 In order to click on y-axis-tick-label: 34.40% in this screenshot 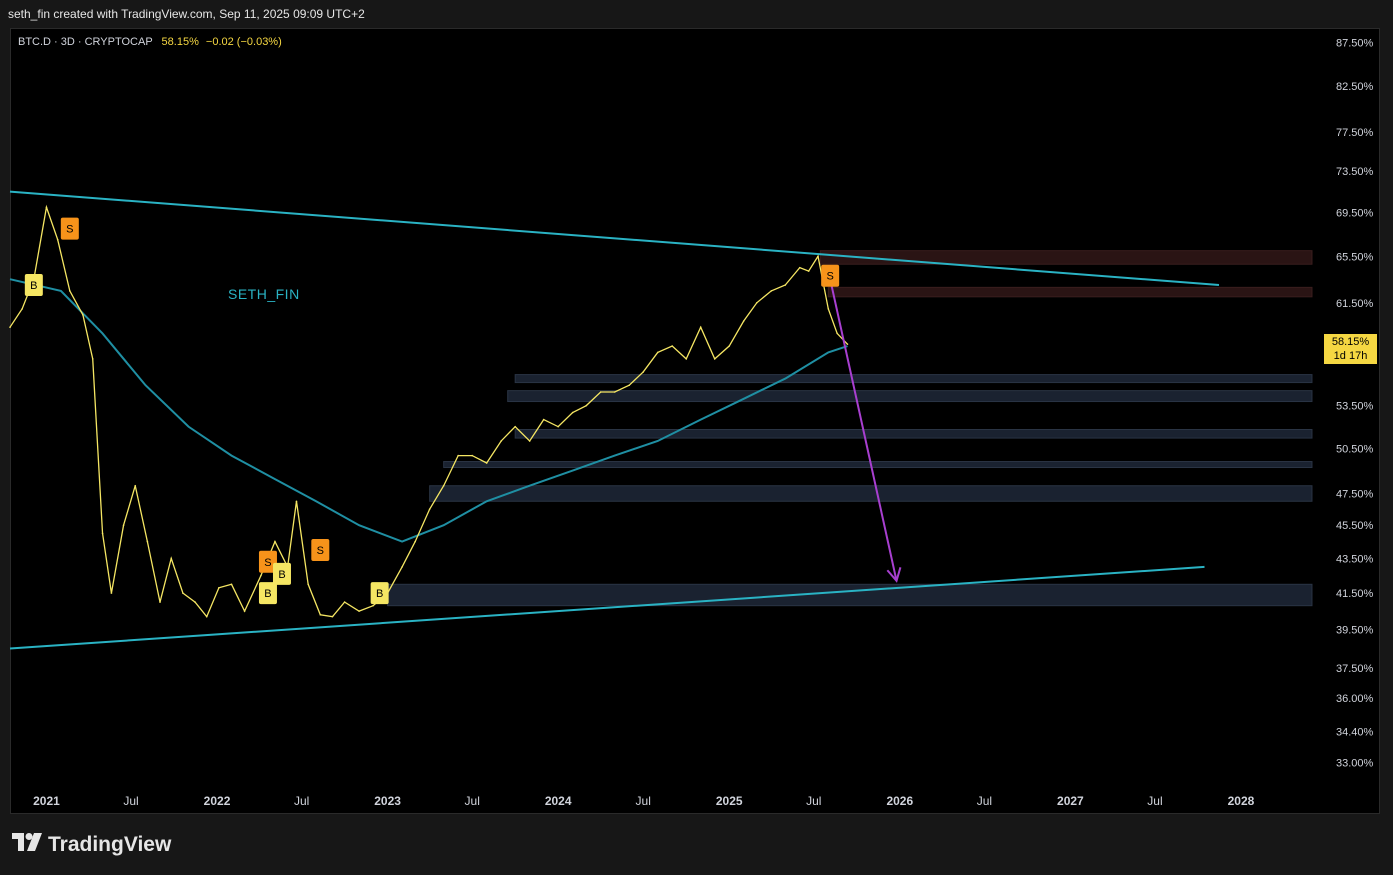, I will do `click(1355, 733)`.